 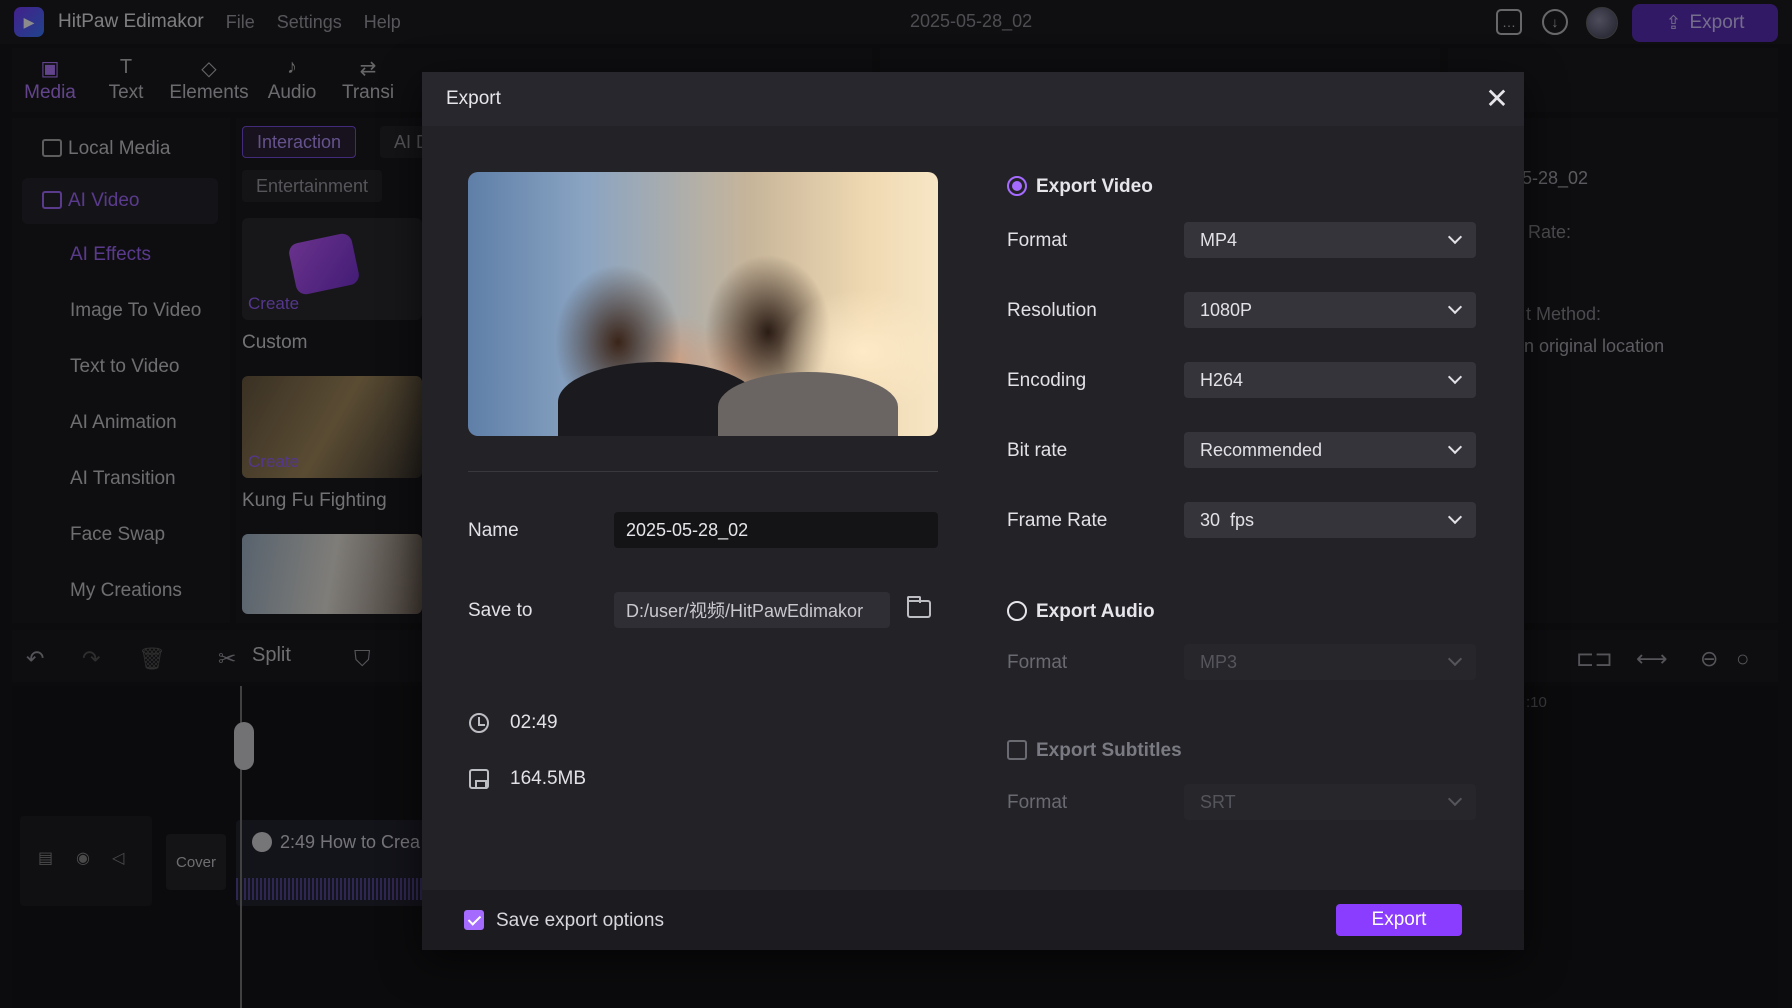 What do you see at coordinates (1219, 661) in the screenshot?
I see `audio-format-value: MP3` at bounding box center [1219, 661].